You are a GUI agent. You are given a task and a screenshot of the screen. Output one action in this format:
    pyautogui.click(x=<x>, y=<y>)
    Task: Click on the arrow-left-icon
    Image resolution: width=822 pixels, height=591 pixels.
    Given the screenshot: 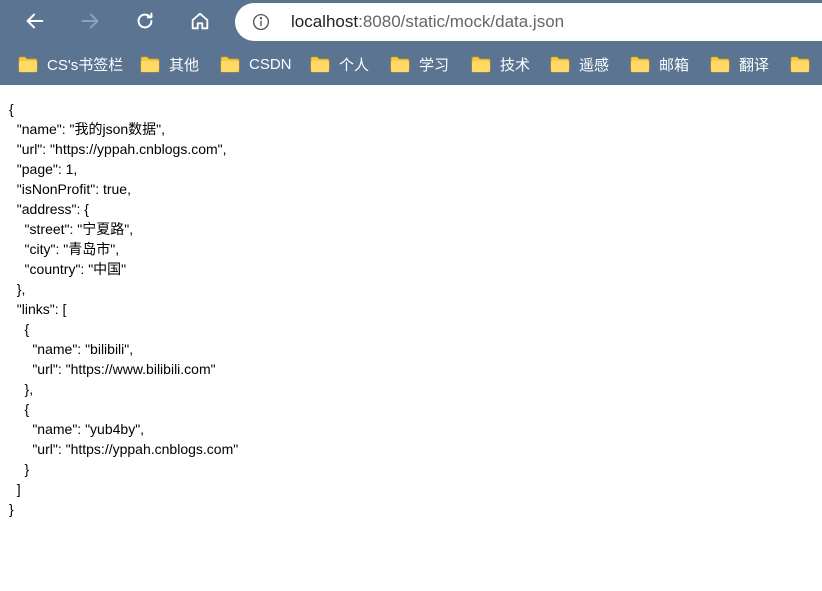 What is the action you would take?
    pyautogui.click(x=35, y=21)
    